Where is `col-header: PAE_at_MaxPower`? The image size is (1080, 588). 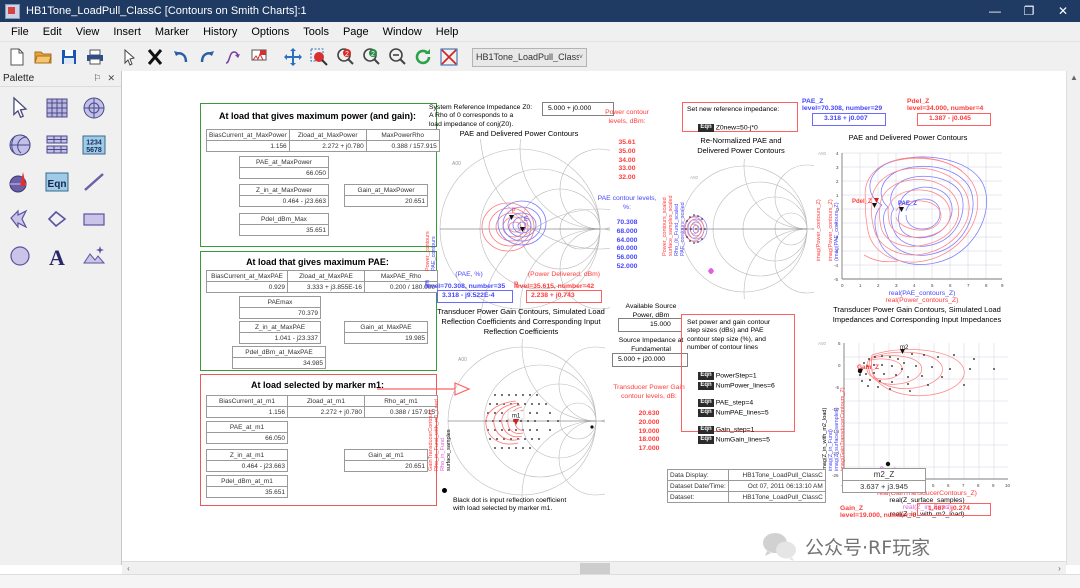 col-header: PAE_at_MaxPower is located at coordinates (284, 162).